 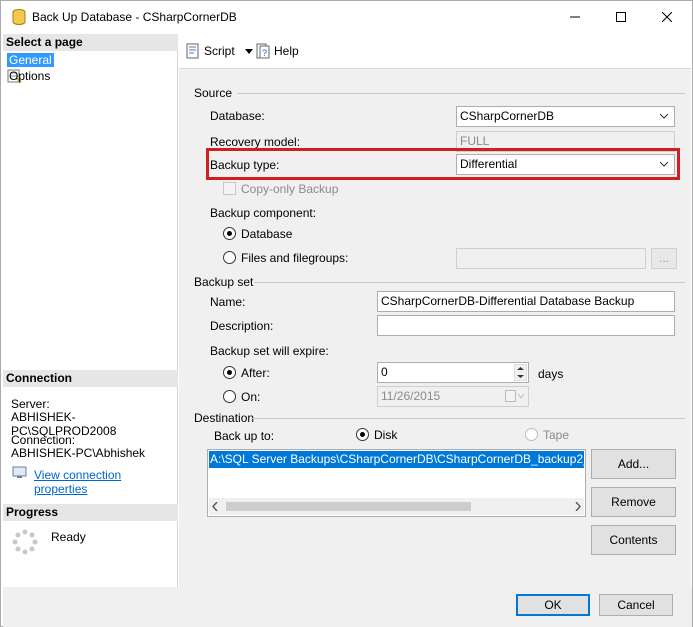 What do you see at coordinates (30, 404) in the screenshot?
I see `server-label: Server:` at bounding box center [30, 404].